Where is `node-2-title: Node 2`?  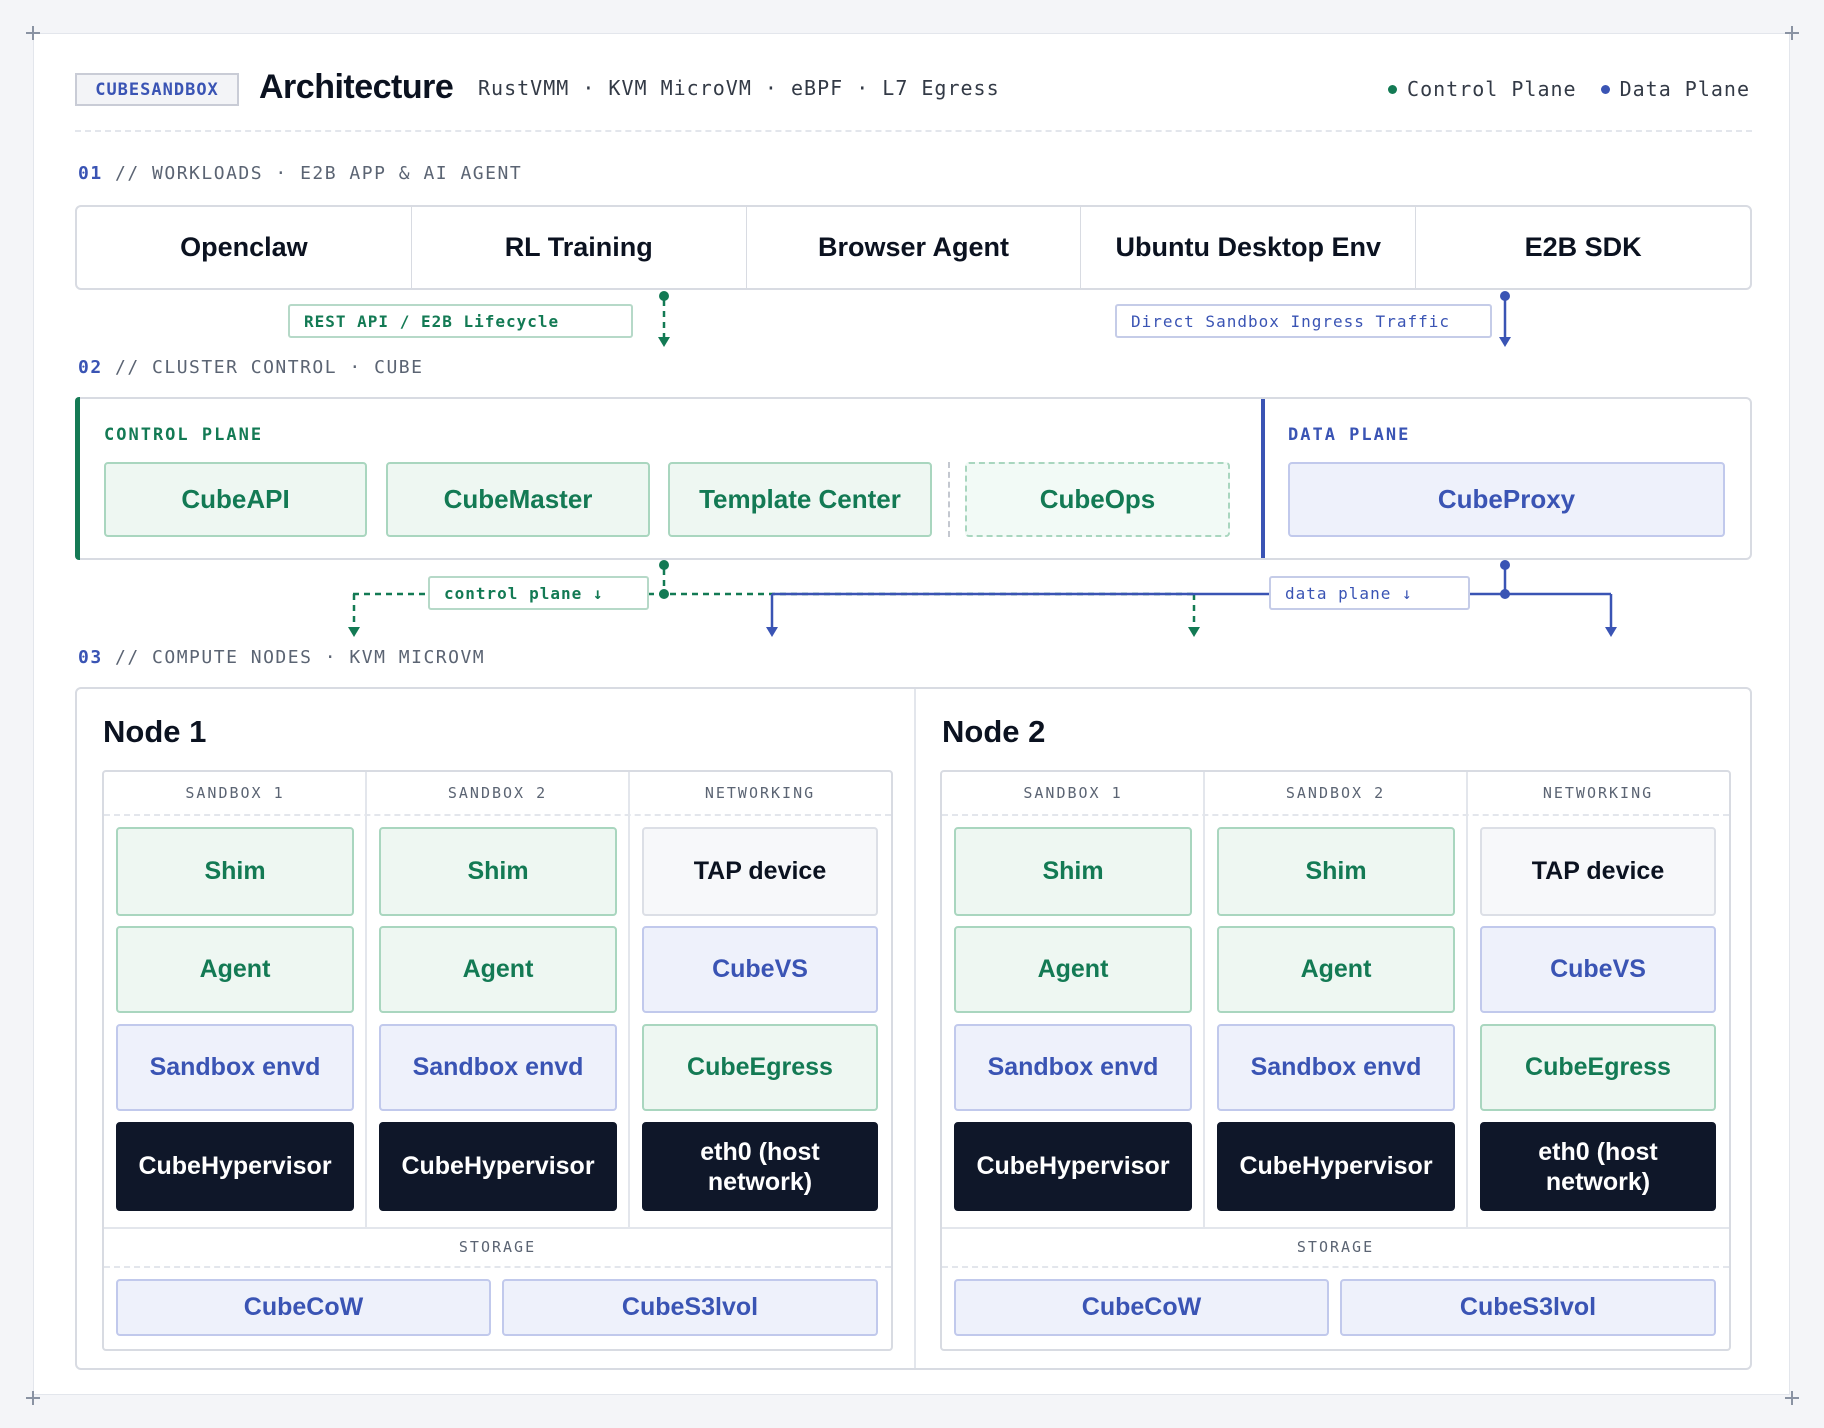 node-2-title: Node 2 is located at coordinates (994, 731).